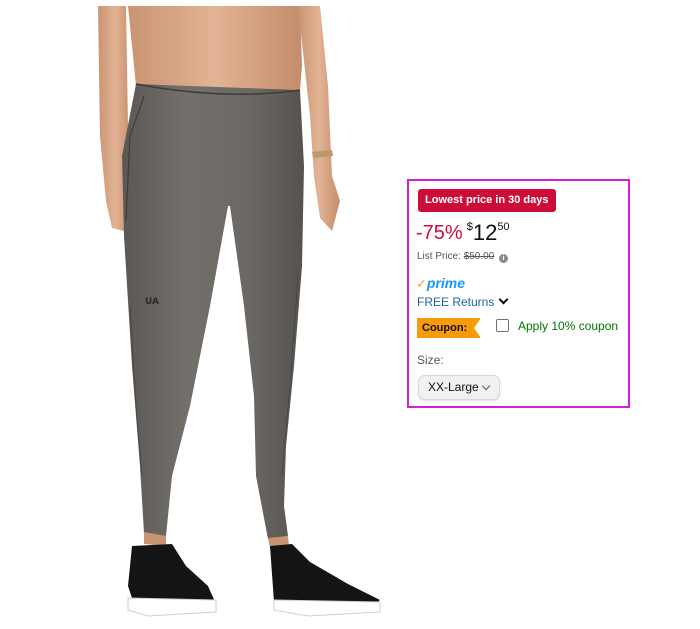  What do you see at coordinates (439, 256) in the screenshot?
I see `list-price-label: List Price:` at bounding box center [439, 256].